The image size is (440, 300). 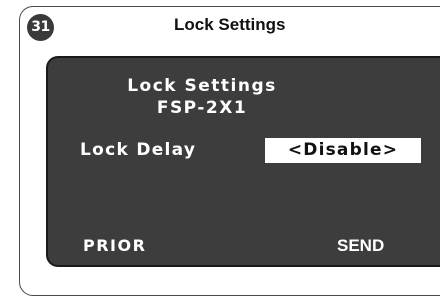 I want to click on prior-softkey: PRIOR, so click(x=114, y=245).